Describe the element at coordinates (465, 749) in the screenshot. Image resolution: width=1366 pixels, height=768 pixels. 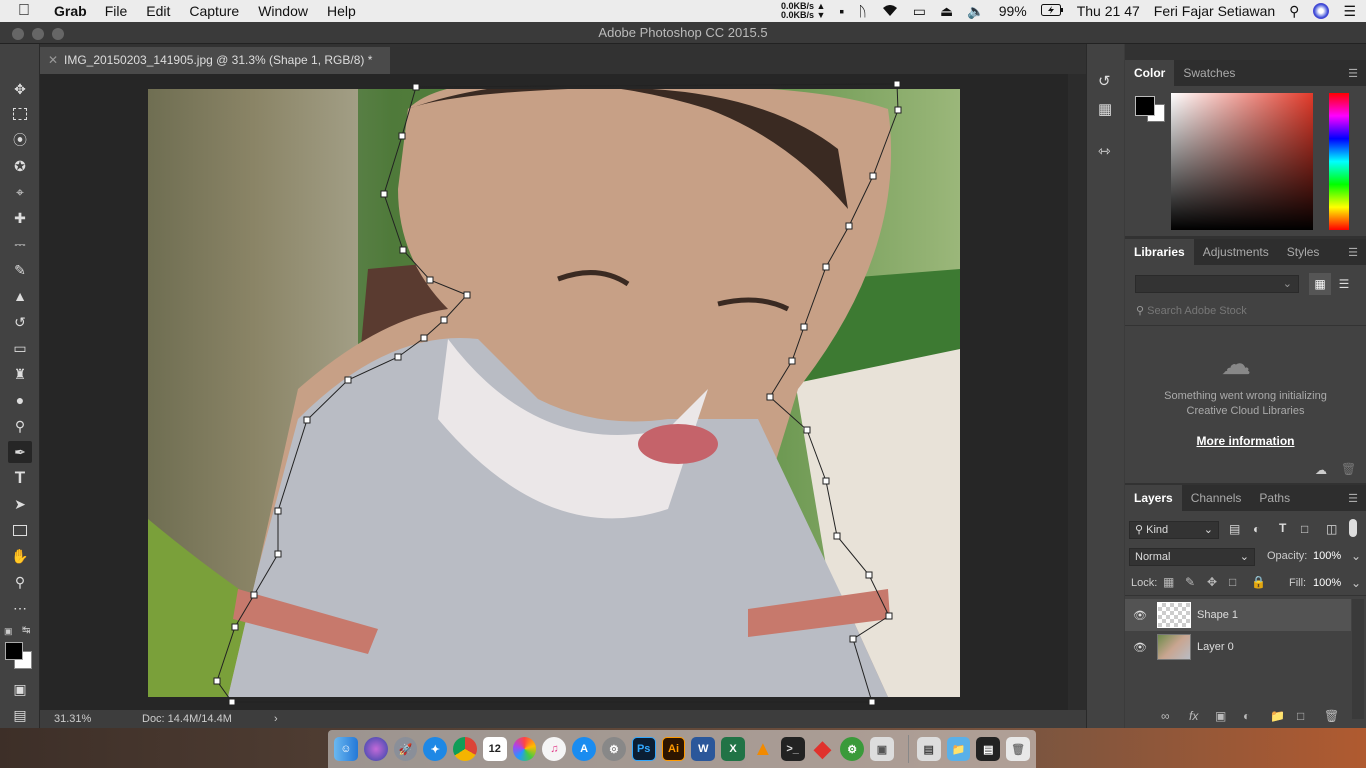
I see `chrome-icon` at that location.